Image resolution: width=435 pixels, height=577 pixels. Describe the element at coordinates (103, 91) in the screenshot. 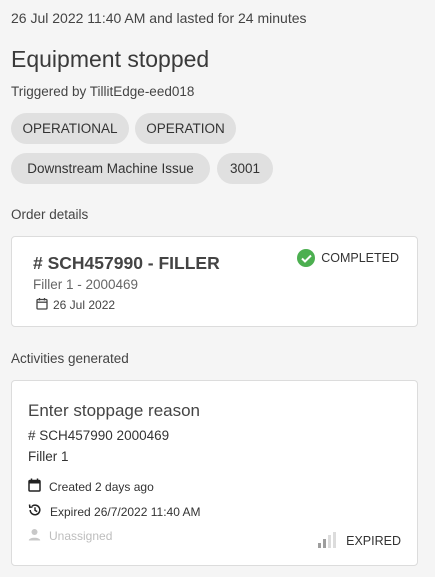

I see `triggered-by: Triggered by TillitEdge-eed018` at that location.